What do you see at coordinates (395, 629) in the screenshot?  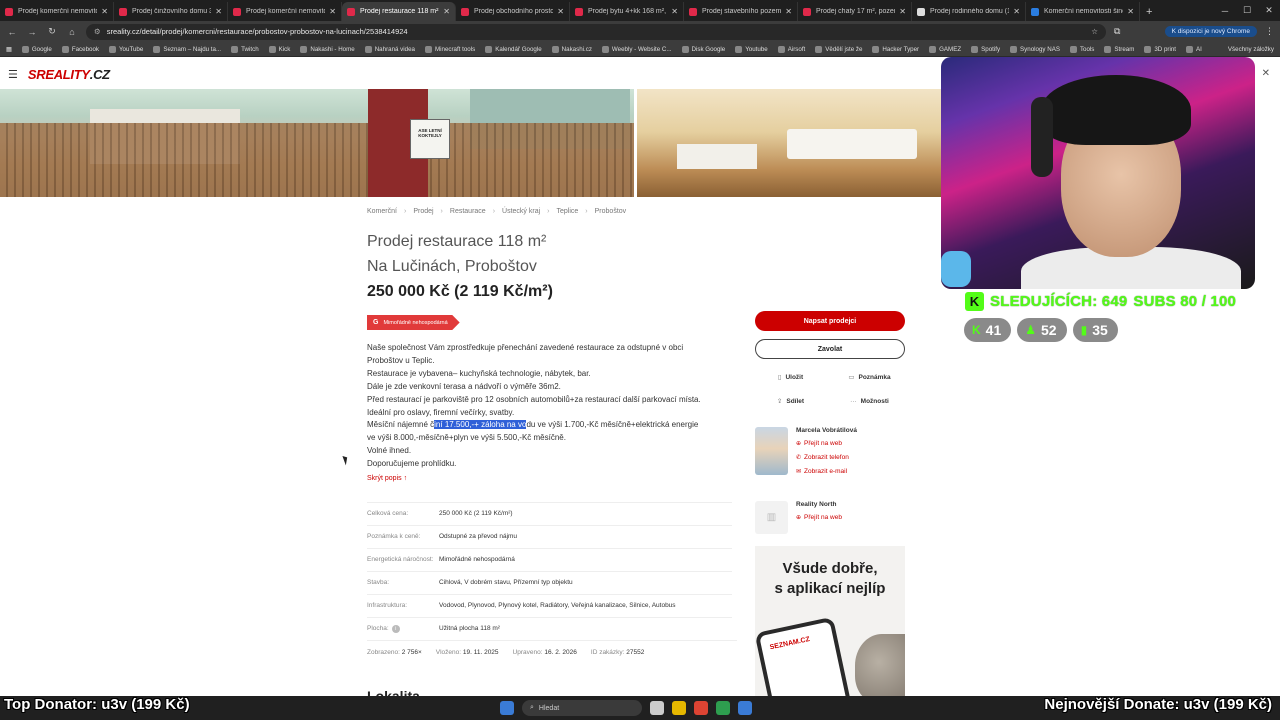 I see `info-icon: i` at bounding box center [395, 629].